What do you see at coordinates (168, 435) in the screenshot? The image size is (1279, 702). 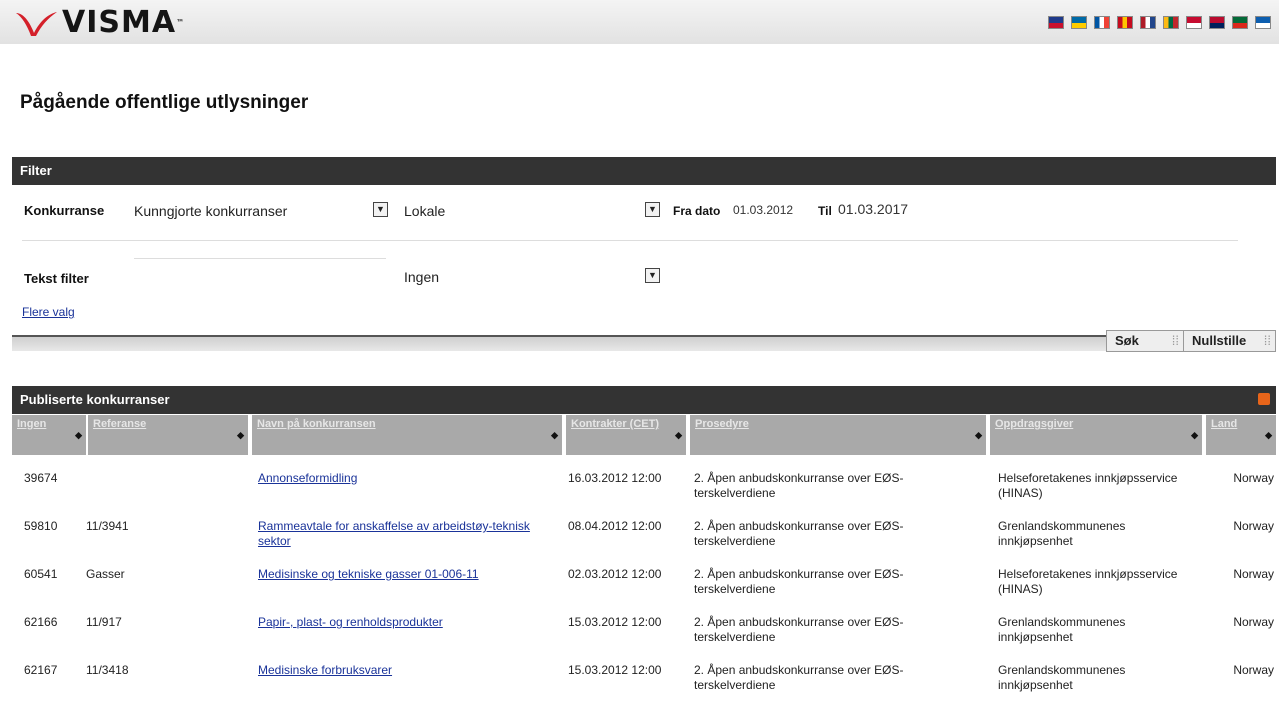 I see `column-header: Referanse ◆` at bounding box center [168, 435].